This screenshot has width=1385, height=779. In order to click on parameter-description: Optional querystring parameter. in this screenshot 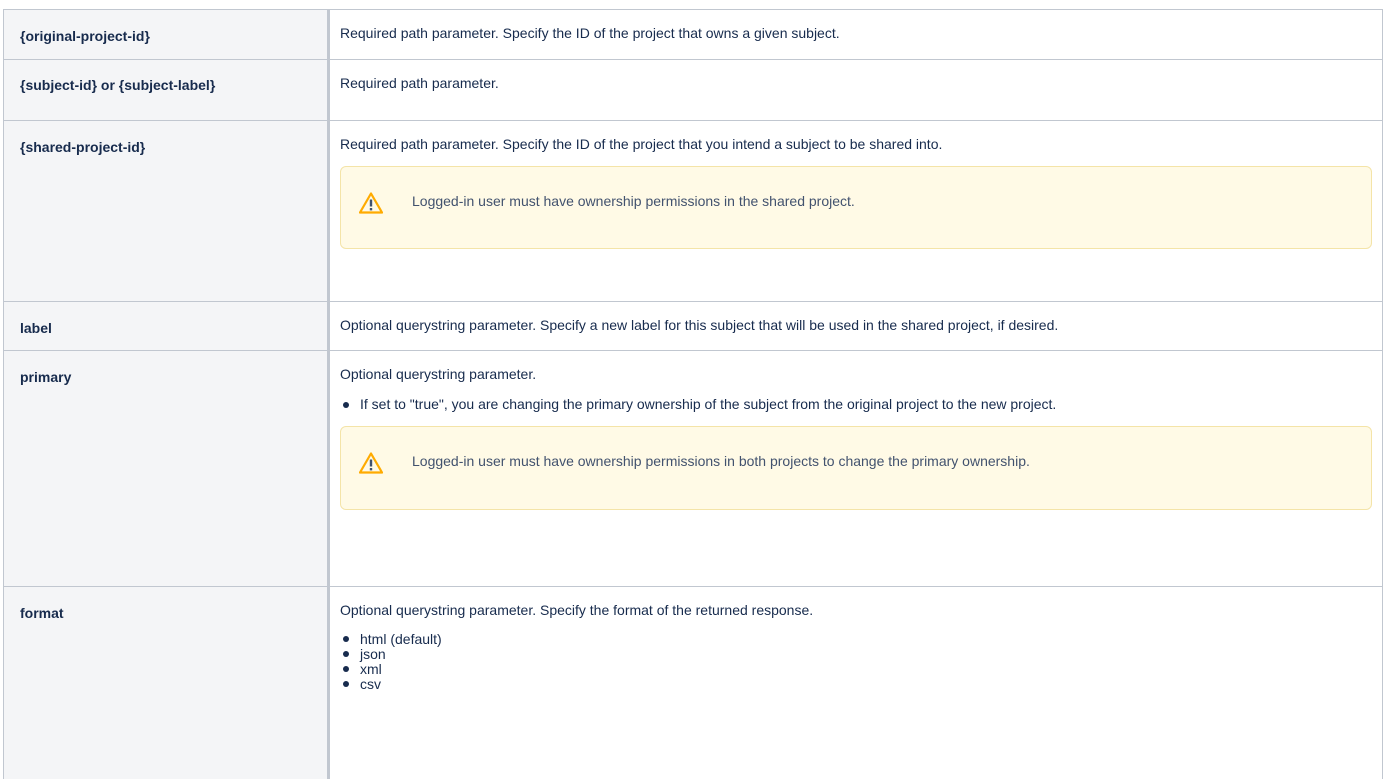, I will do `click(438, 374)`.